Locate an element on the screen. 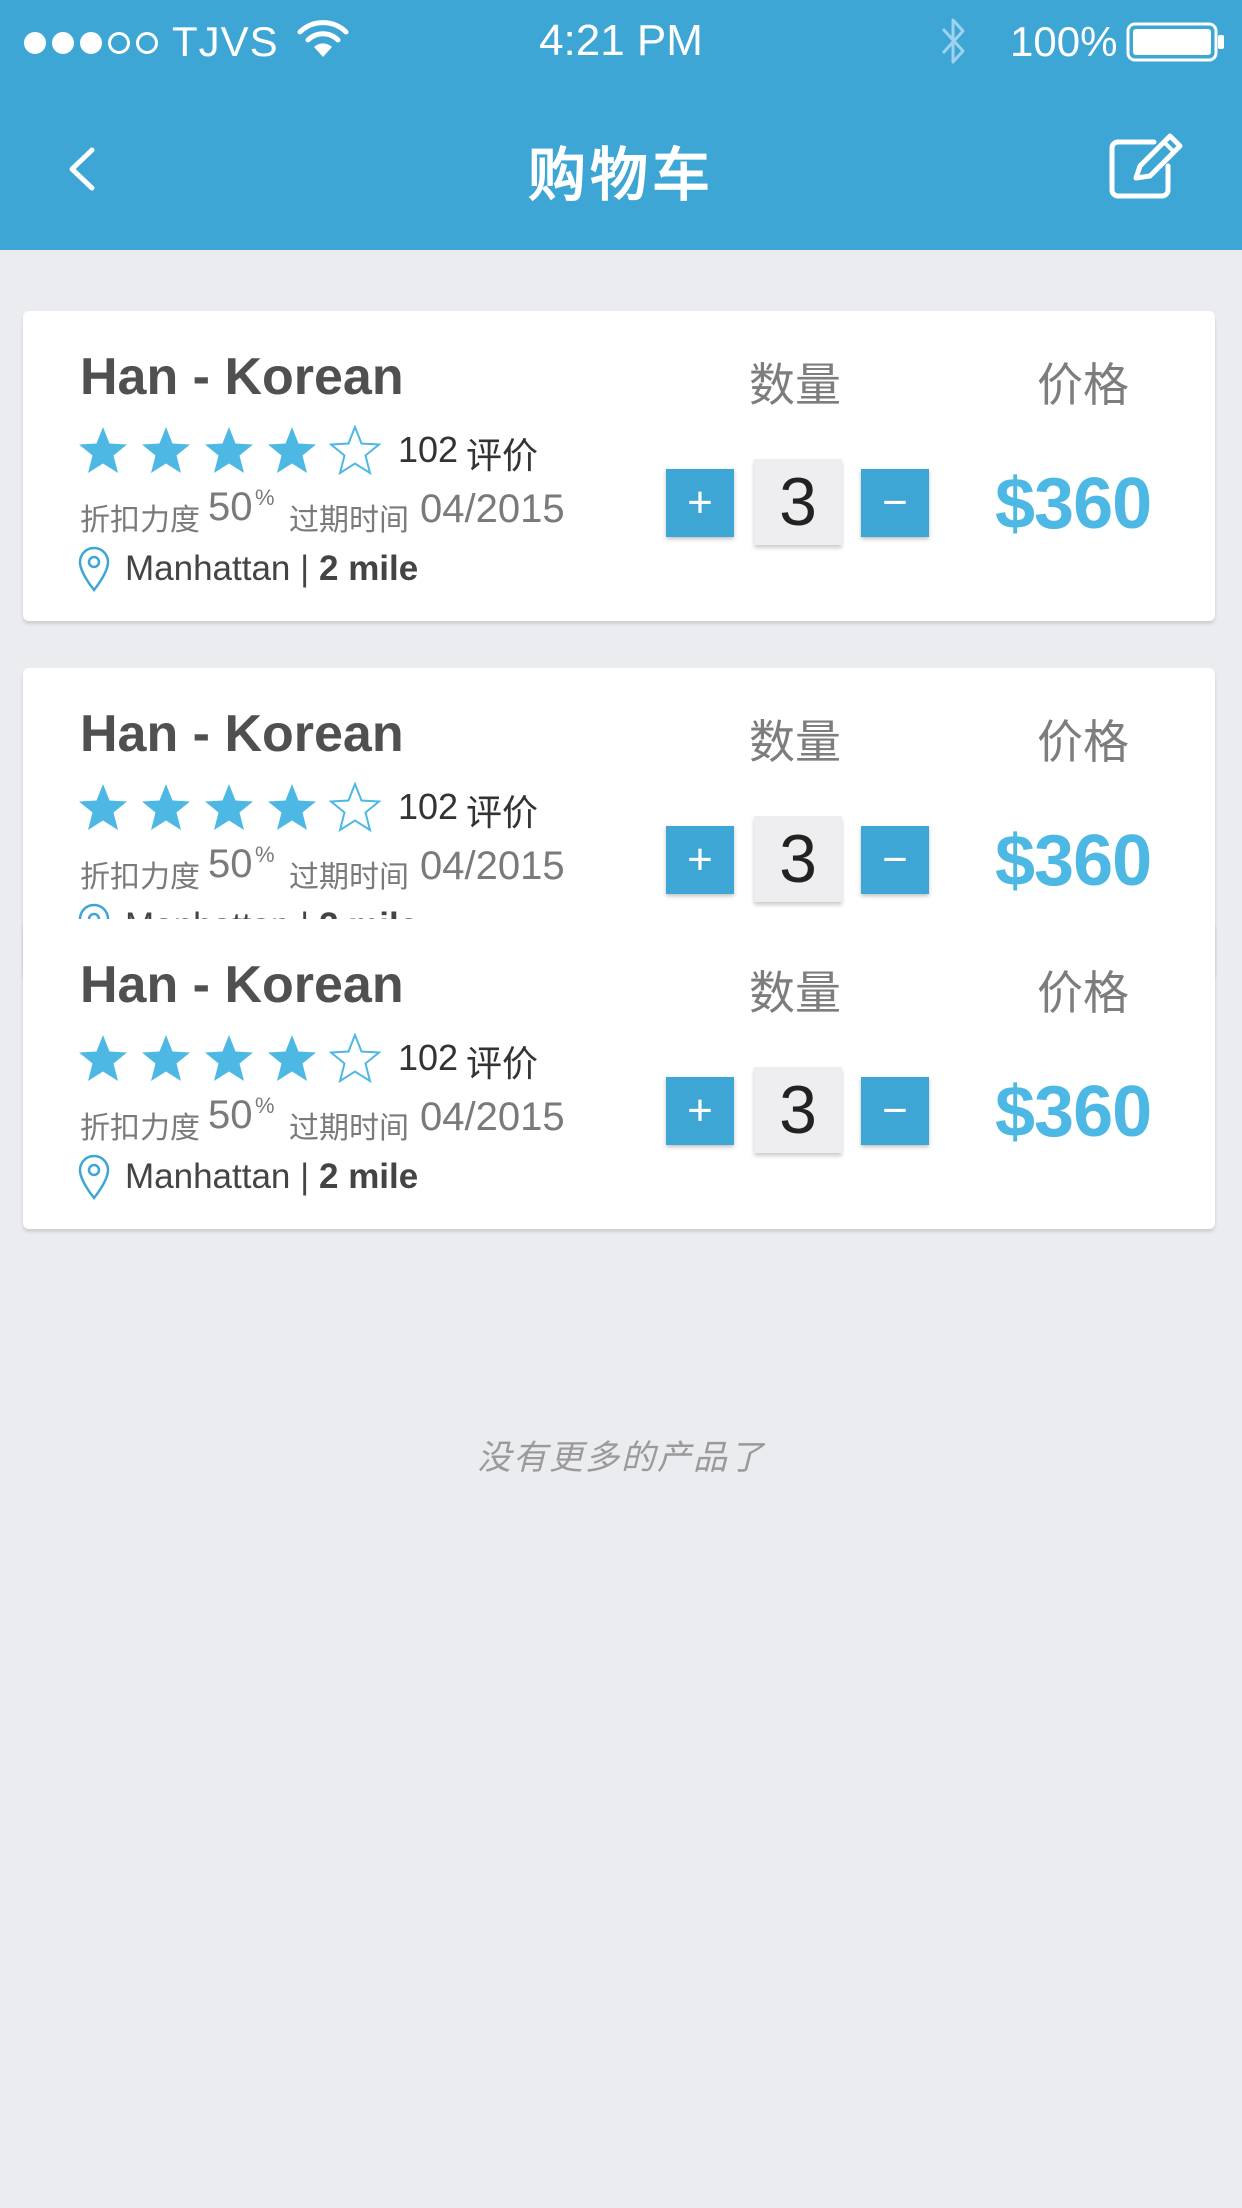 Image resolution: width=1242 pixels, height=2208 pixels. status-bar: TJVS 4:21 PM 100% is located at coordinates (621, 43).